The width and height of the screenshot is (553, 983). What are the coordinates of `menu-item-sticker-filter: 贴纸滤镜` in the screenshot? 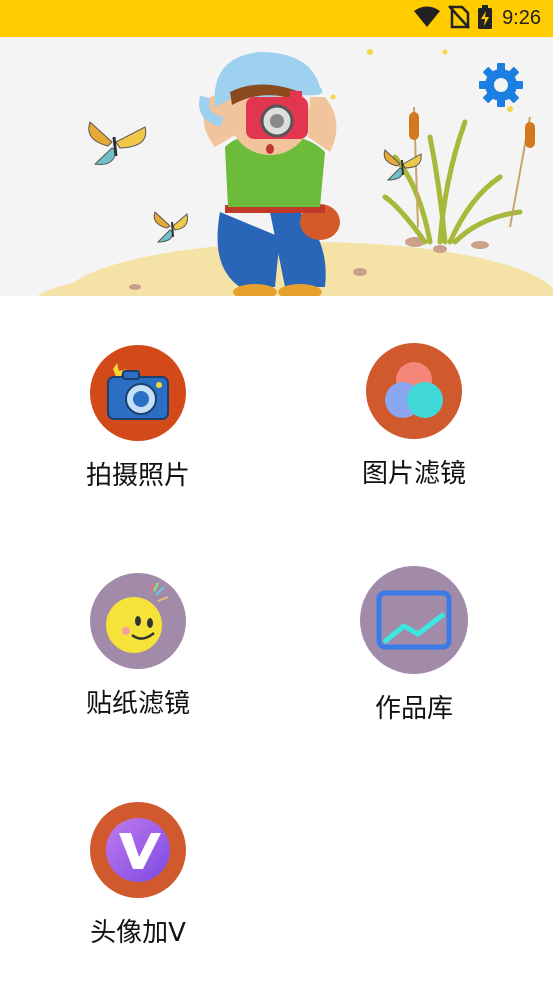 It's located at (138, 646).